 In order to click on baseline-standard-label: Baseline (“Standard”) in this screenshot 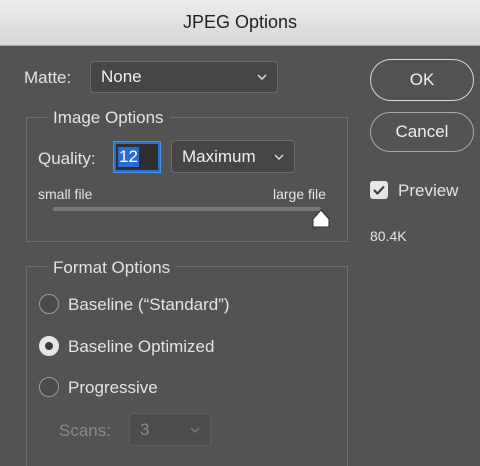, I will do `click(149, 304)`.